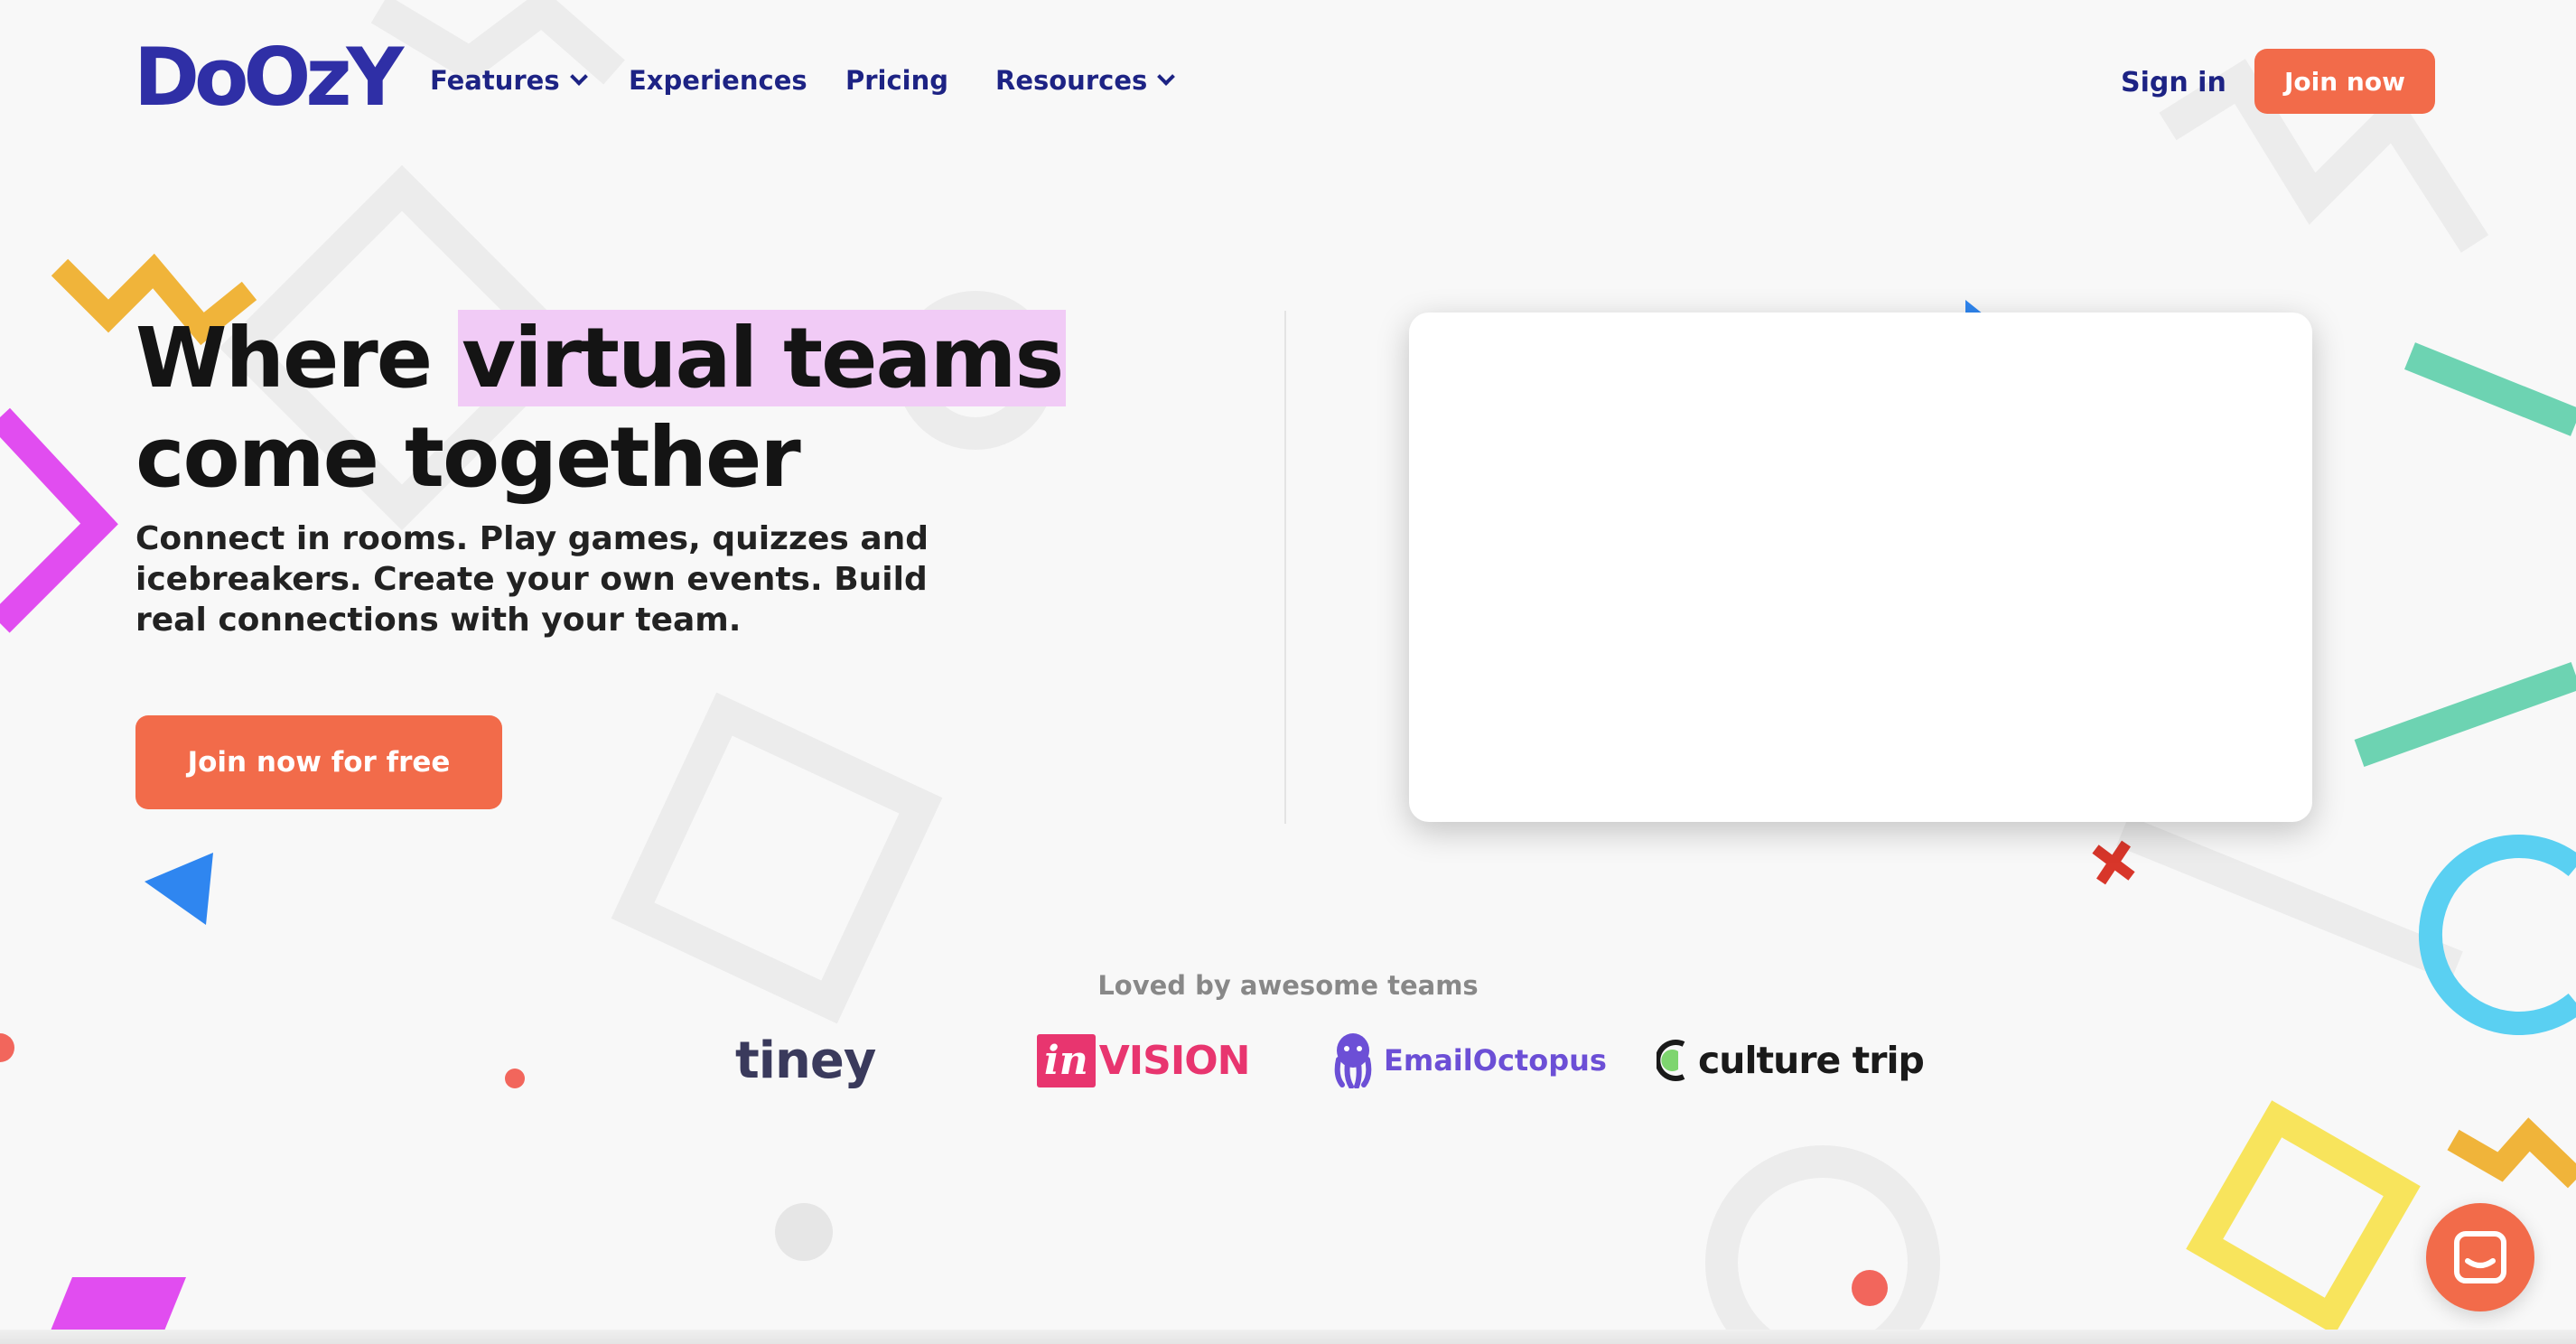 The image size is (2576, 1344). Describe the element at coordinates (1066, 1060) in the screenshot. I see `invision-logo-box: in` at that location.